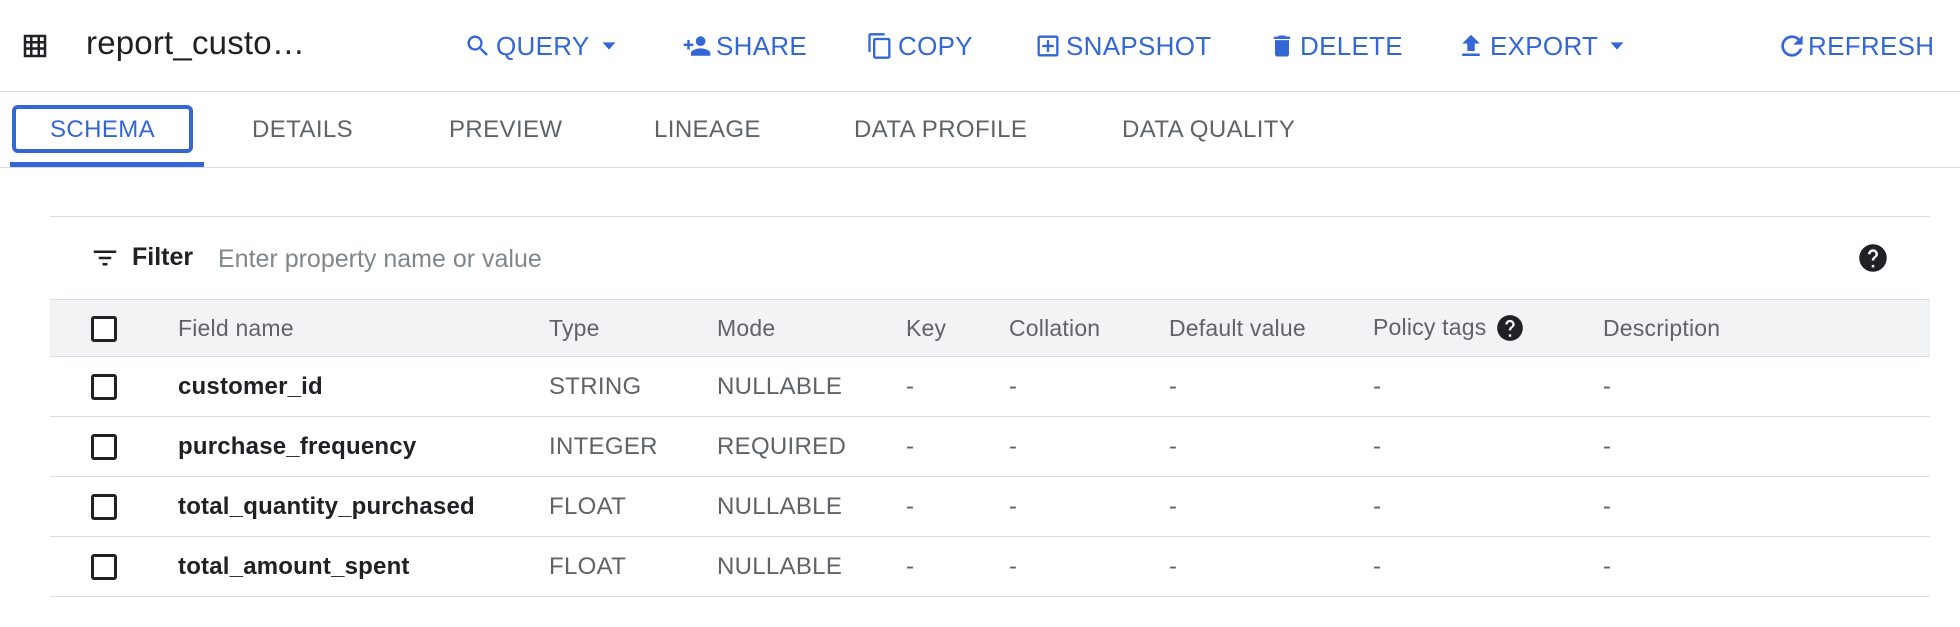 This screenshot has width=1960, height=627. What do you see at coordinates (935, 45) in the screenshot?
I see `copy-button-label: COPY` at bounding box center [935, 45].